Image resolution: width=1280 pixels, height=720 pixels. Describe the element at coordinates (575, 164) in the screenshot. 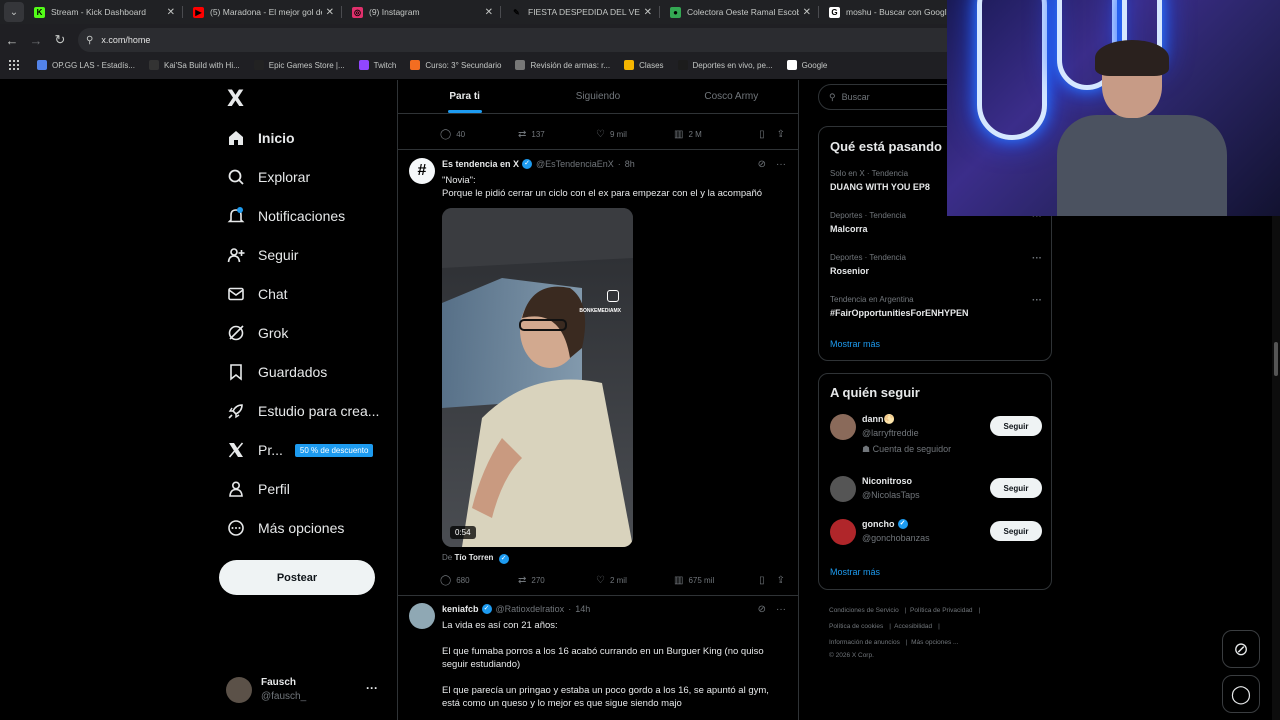

I see `post-handle: @EsTendenciaEnX` at that location.